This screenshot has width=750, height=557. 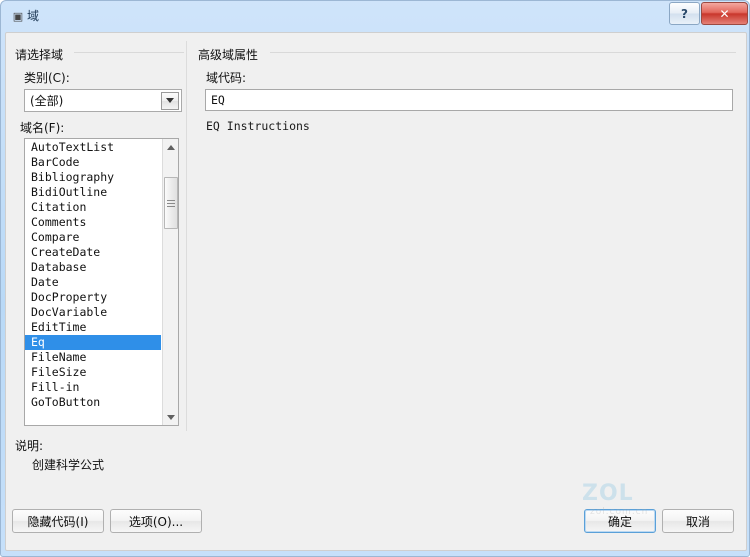 I want to click on list-item: Bibliography, so click(x=93, y=177).